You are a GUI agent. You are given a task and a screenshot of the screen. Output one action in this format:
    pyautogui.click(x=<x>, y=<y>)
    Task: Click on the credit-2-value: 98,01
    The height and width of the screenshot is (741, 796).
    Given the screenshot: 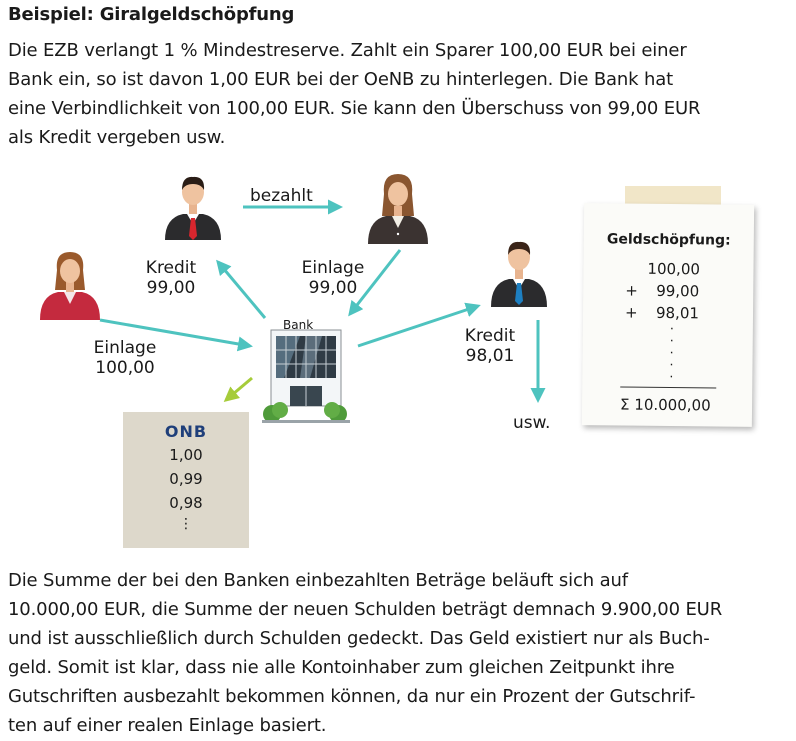 What is the action you would take?
    pyautogui.click(x=490, y=356)
    